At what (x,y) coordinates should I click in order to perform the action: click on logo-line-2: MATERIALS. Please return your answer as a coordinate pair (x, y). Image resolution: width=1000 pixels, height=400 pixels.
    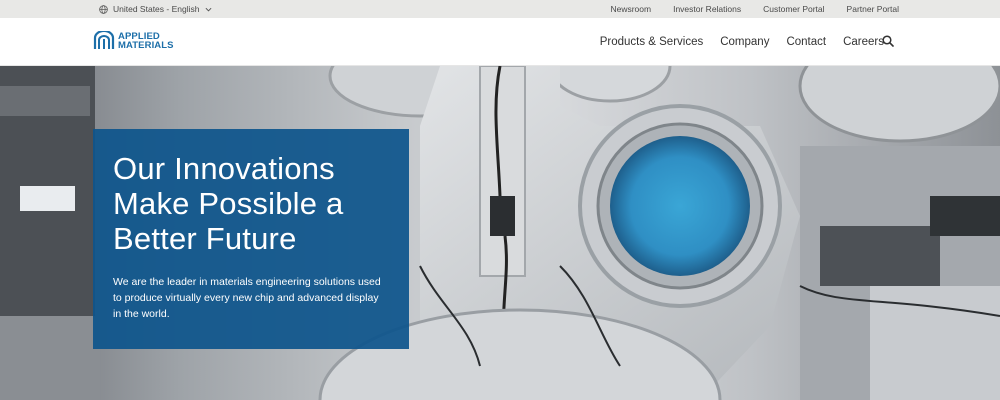
    Looking at the image, I should click on (146, 45).